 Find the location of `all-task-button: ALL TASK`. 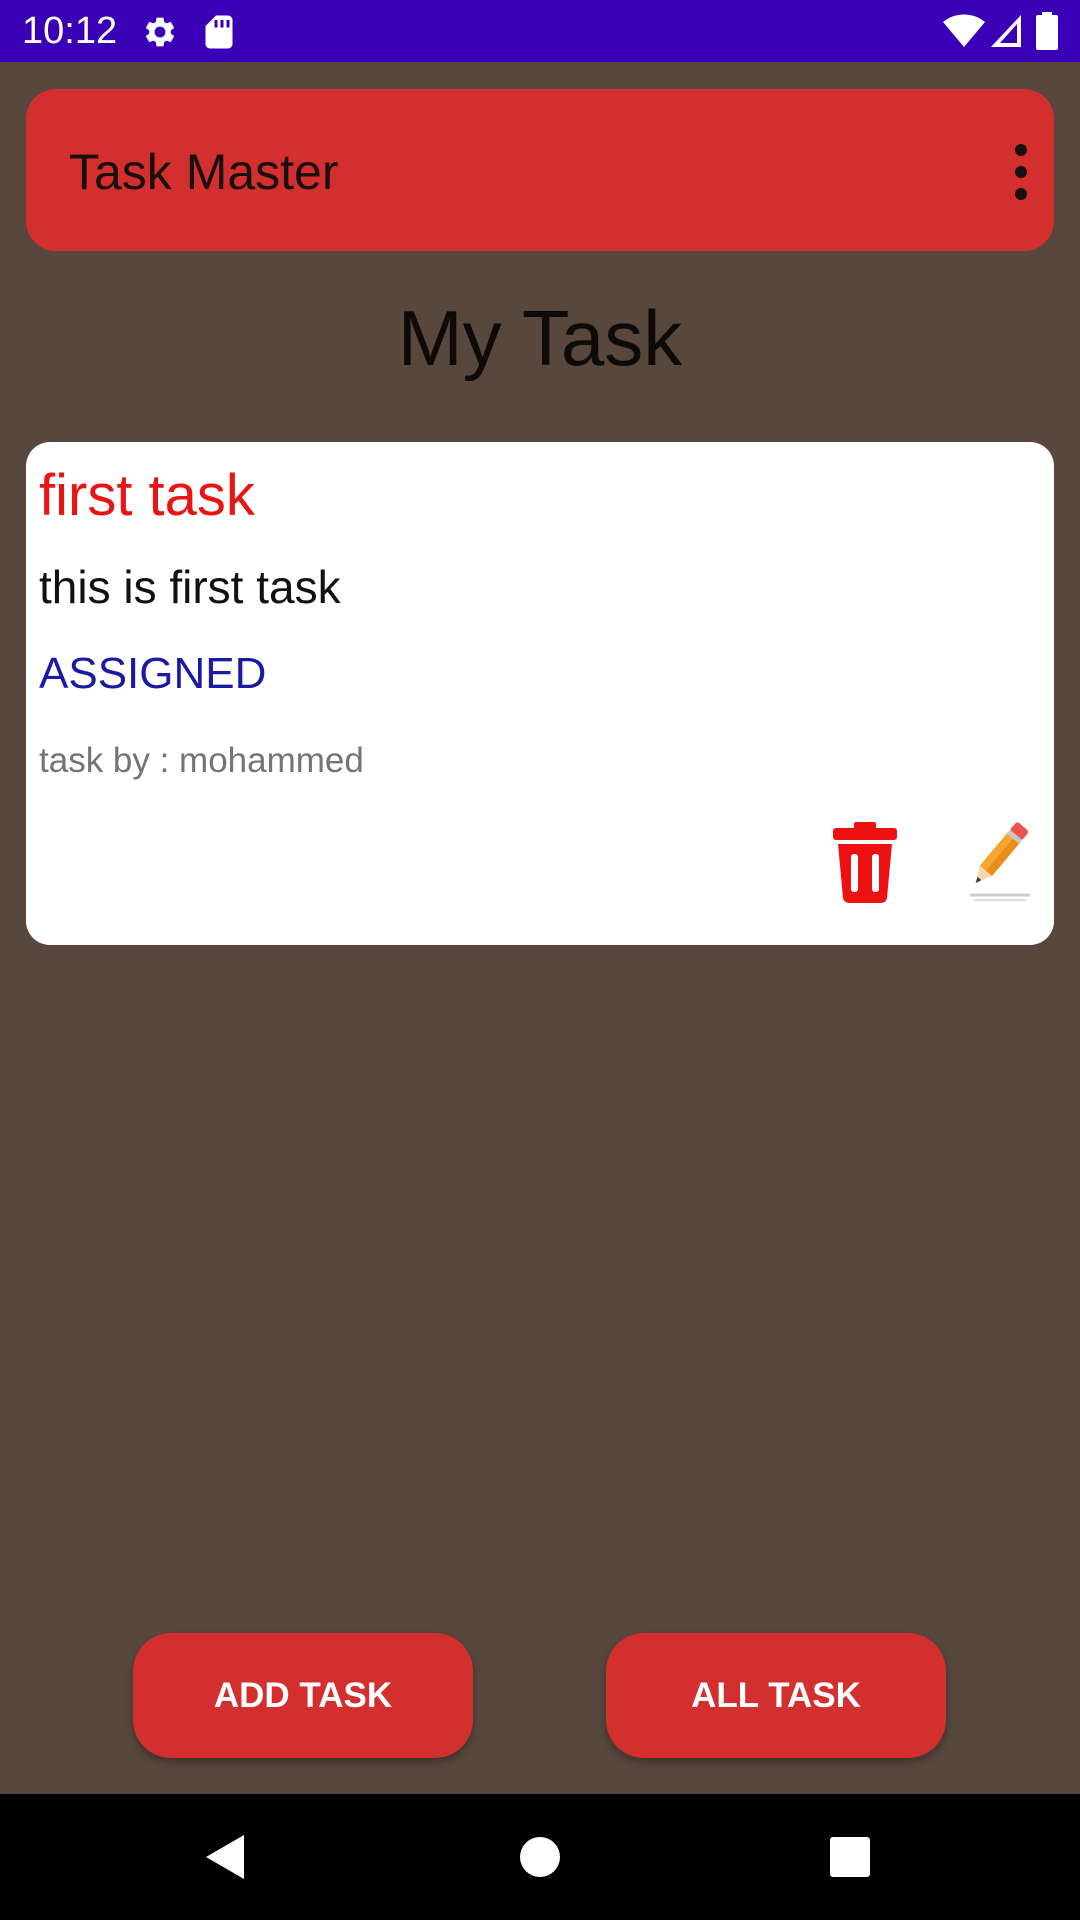

all-task-button: ALL TASK is located at coordinates (776, 1695).